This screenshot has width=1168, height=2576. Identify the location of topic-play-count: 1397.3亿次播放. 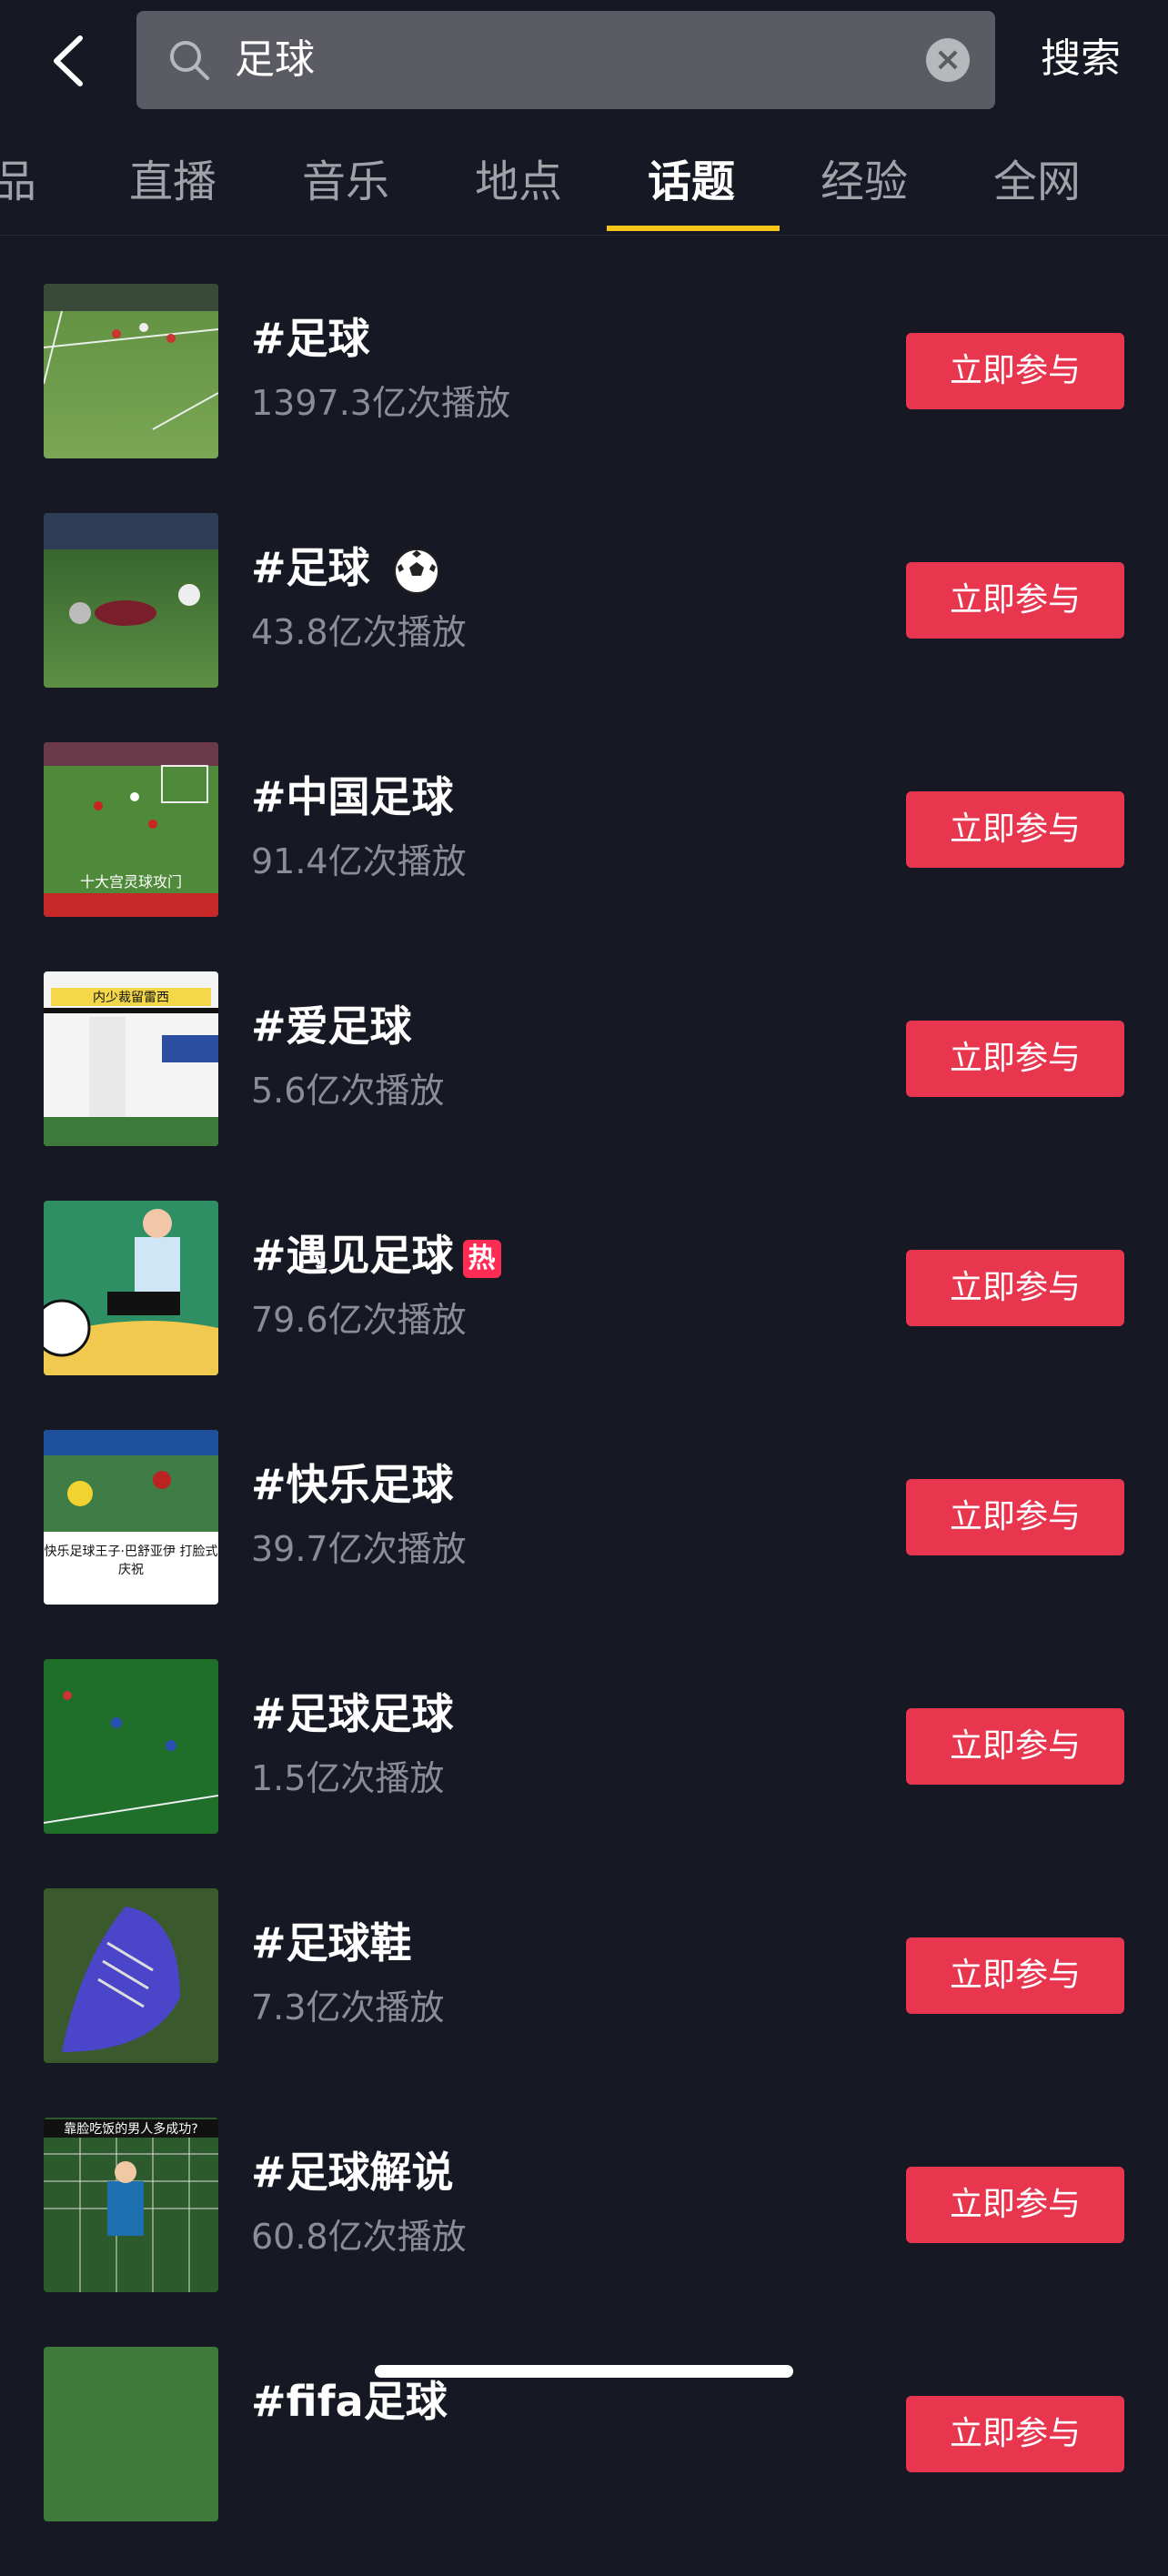
(381, 403).